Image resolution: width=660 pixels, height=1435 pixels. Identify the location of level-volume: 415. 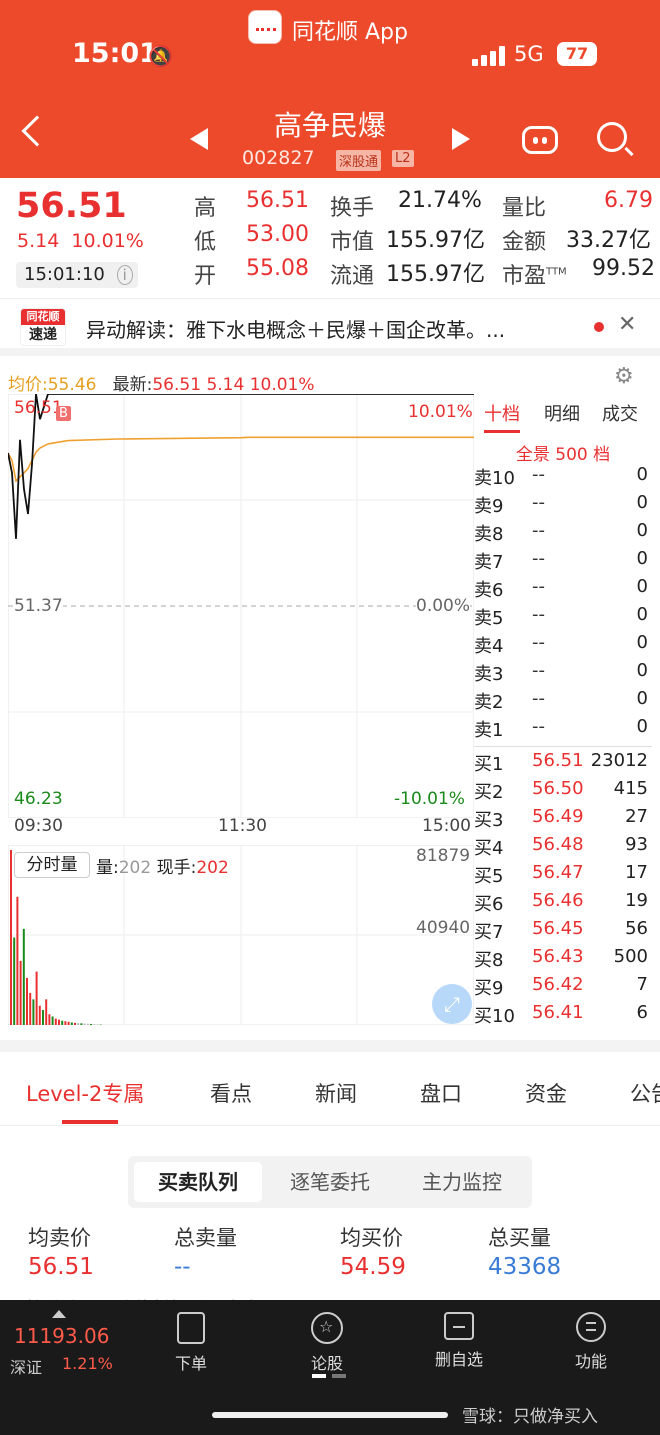
(630, 788).